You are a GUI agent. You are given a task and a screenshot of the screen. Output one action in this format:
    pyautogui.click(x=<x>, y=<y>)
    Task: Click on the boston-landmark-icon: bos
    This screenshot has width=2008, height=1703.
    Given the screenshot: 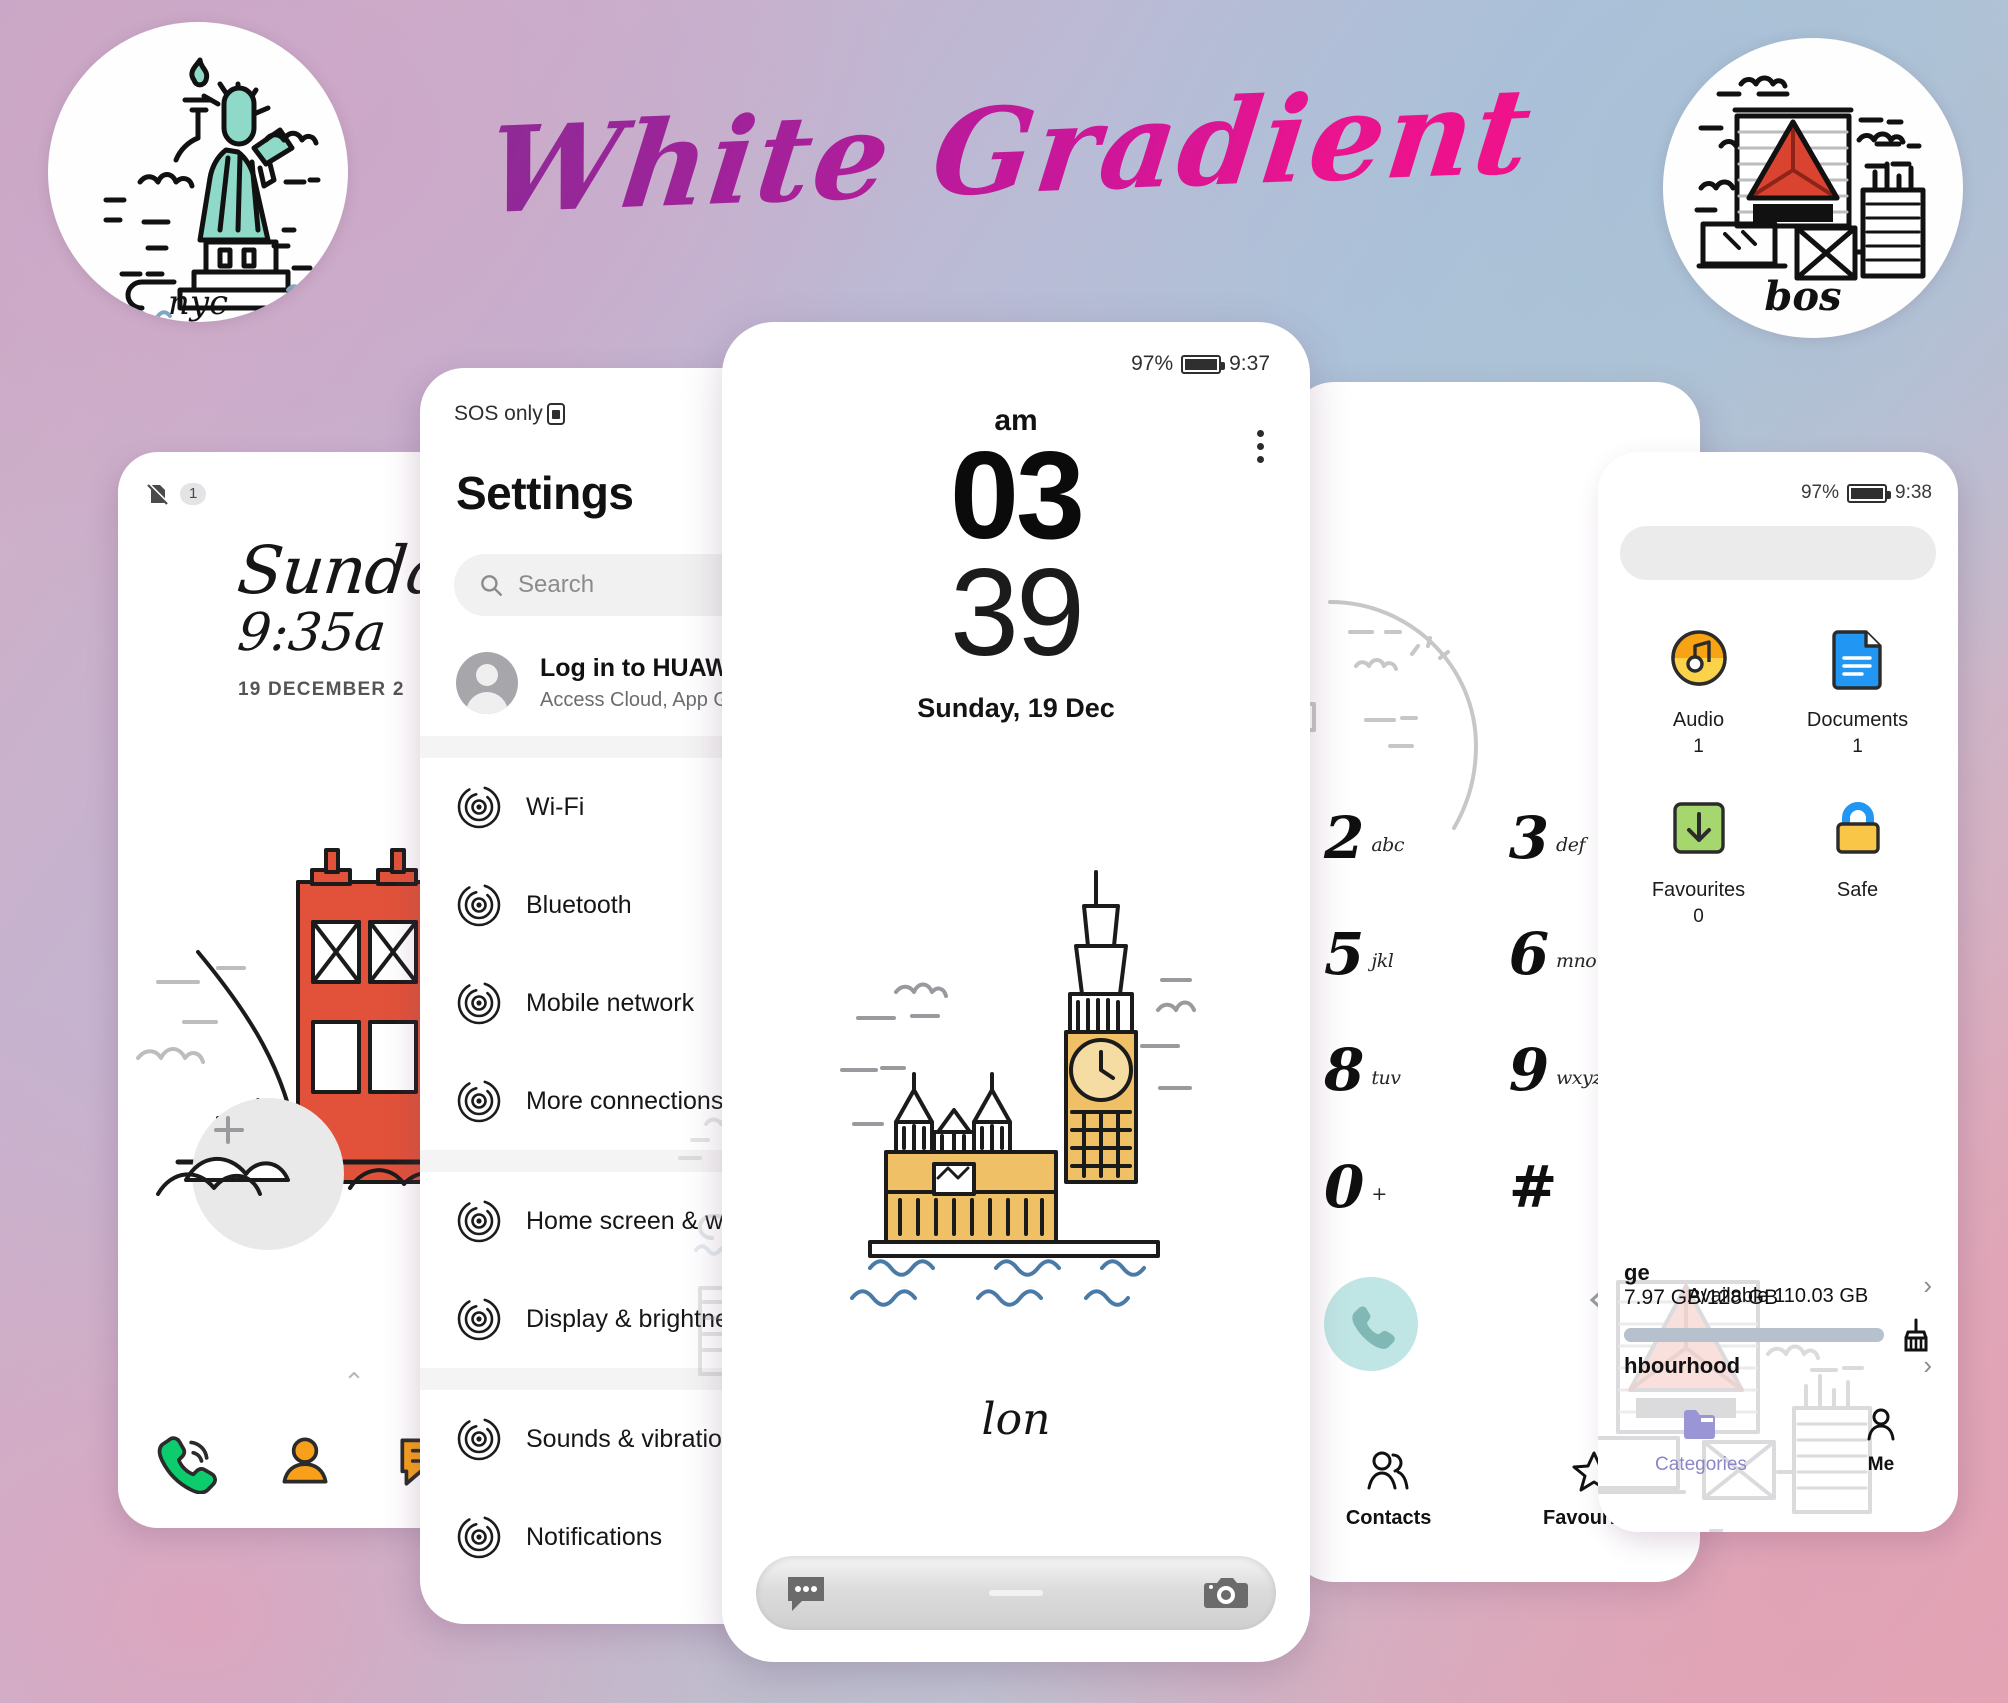 What is the action you would take?
    pyautogui.click(x=1810, y=197)
    